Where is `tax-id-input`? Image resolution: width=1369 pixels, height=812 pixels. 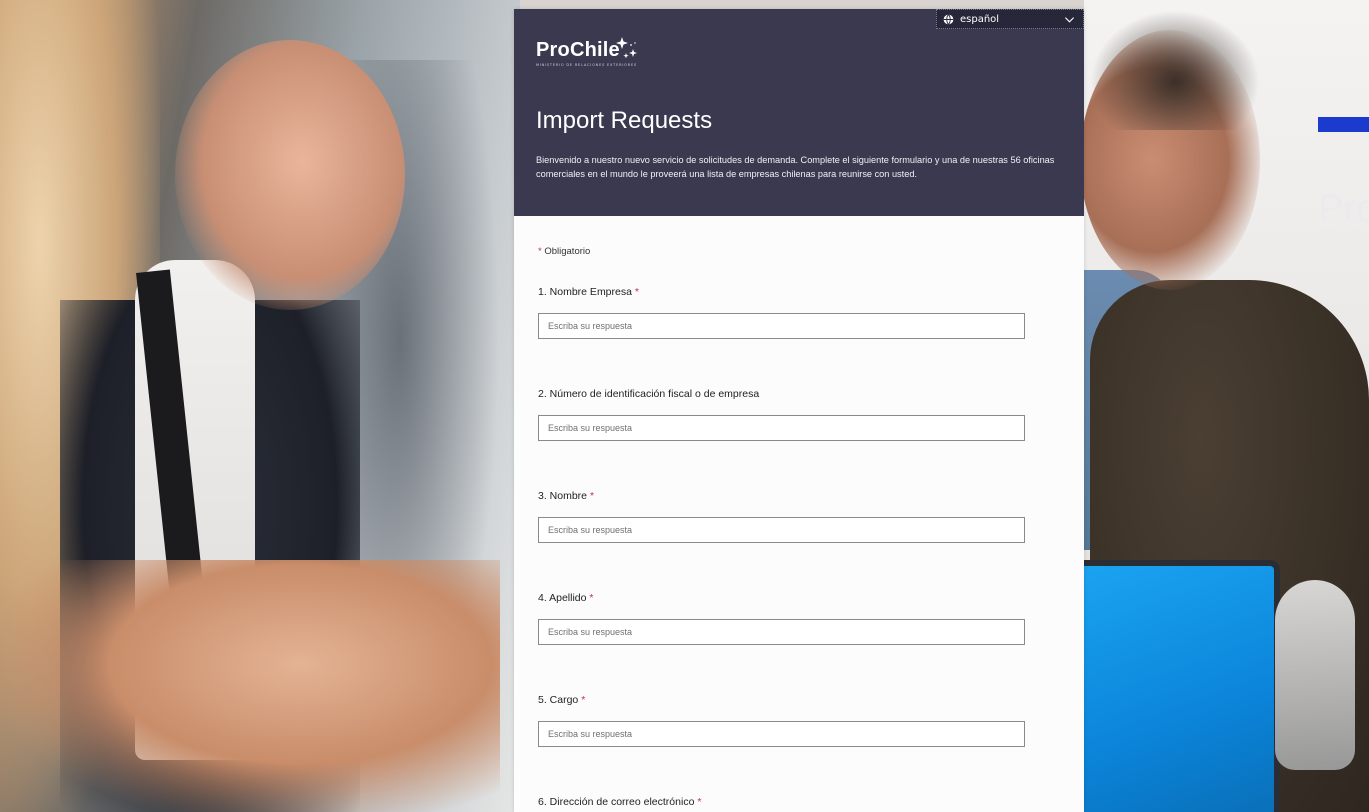
tax-id-input is located at coordinates (781, 428).